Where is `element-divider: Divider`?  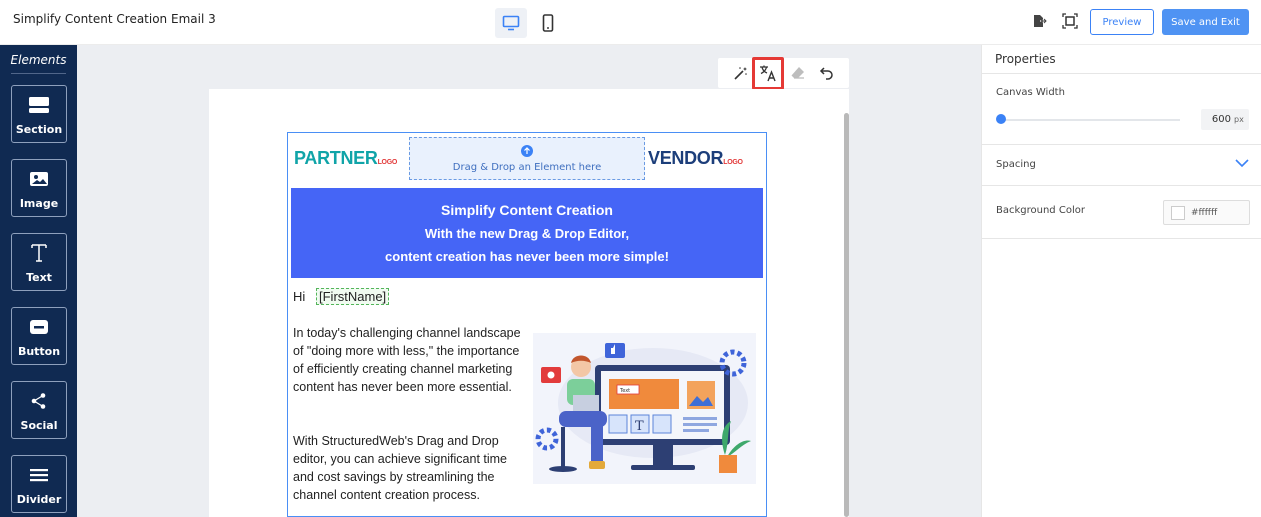 element-divider: Divider is located at coordinates (39, 484).